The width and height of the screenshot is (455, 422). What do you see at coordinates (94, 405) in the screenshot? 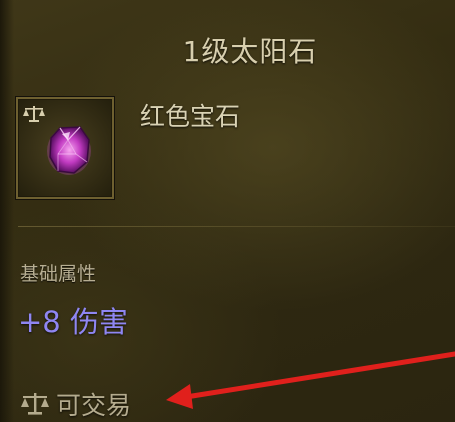
I see `tradable-label: 可交易` at bounding box center [94, 405].